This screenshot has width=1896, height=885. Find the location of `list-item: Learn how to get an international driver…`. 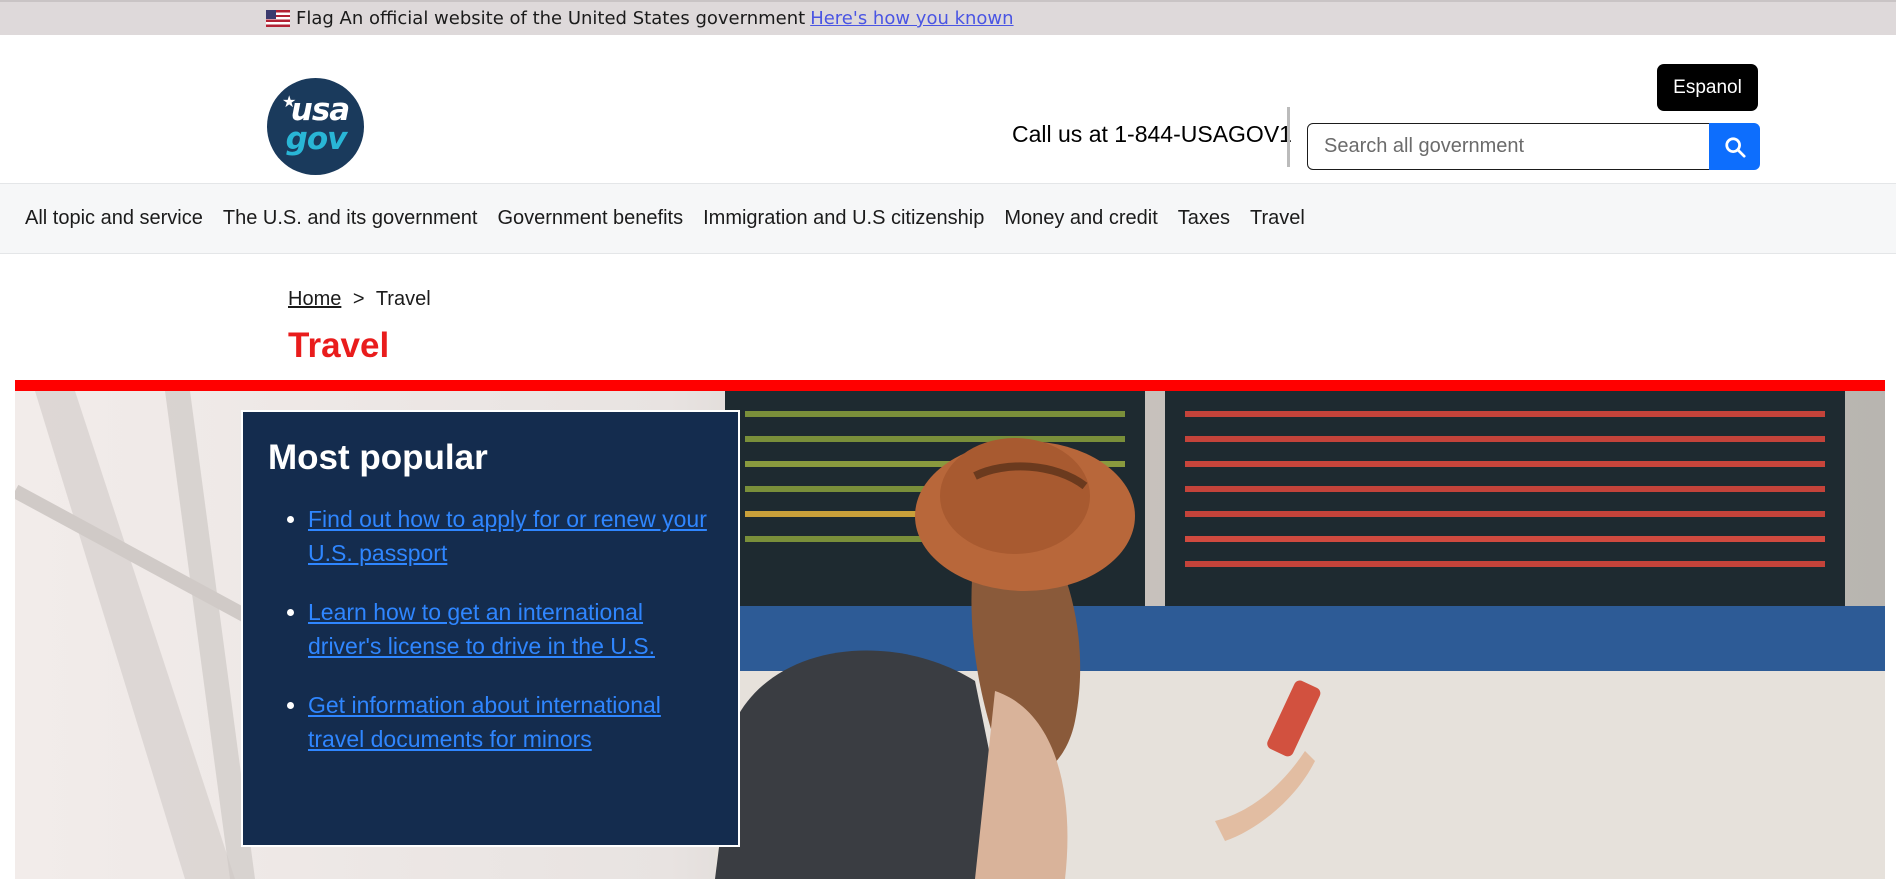

list-item: Learn how to get an international driver… is located at coordinates (512, 629).